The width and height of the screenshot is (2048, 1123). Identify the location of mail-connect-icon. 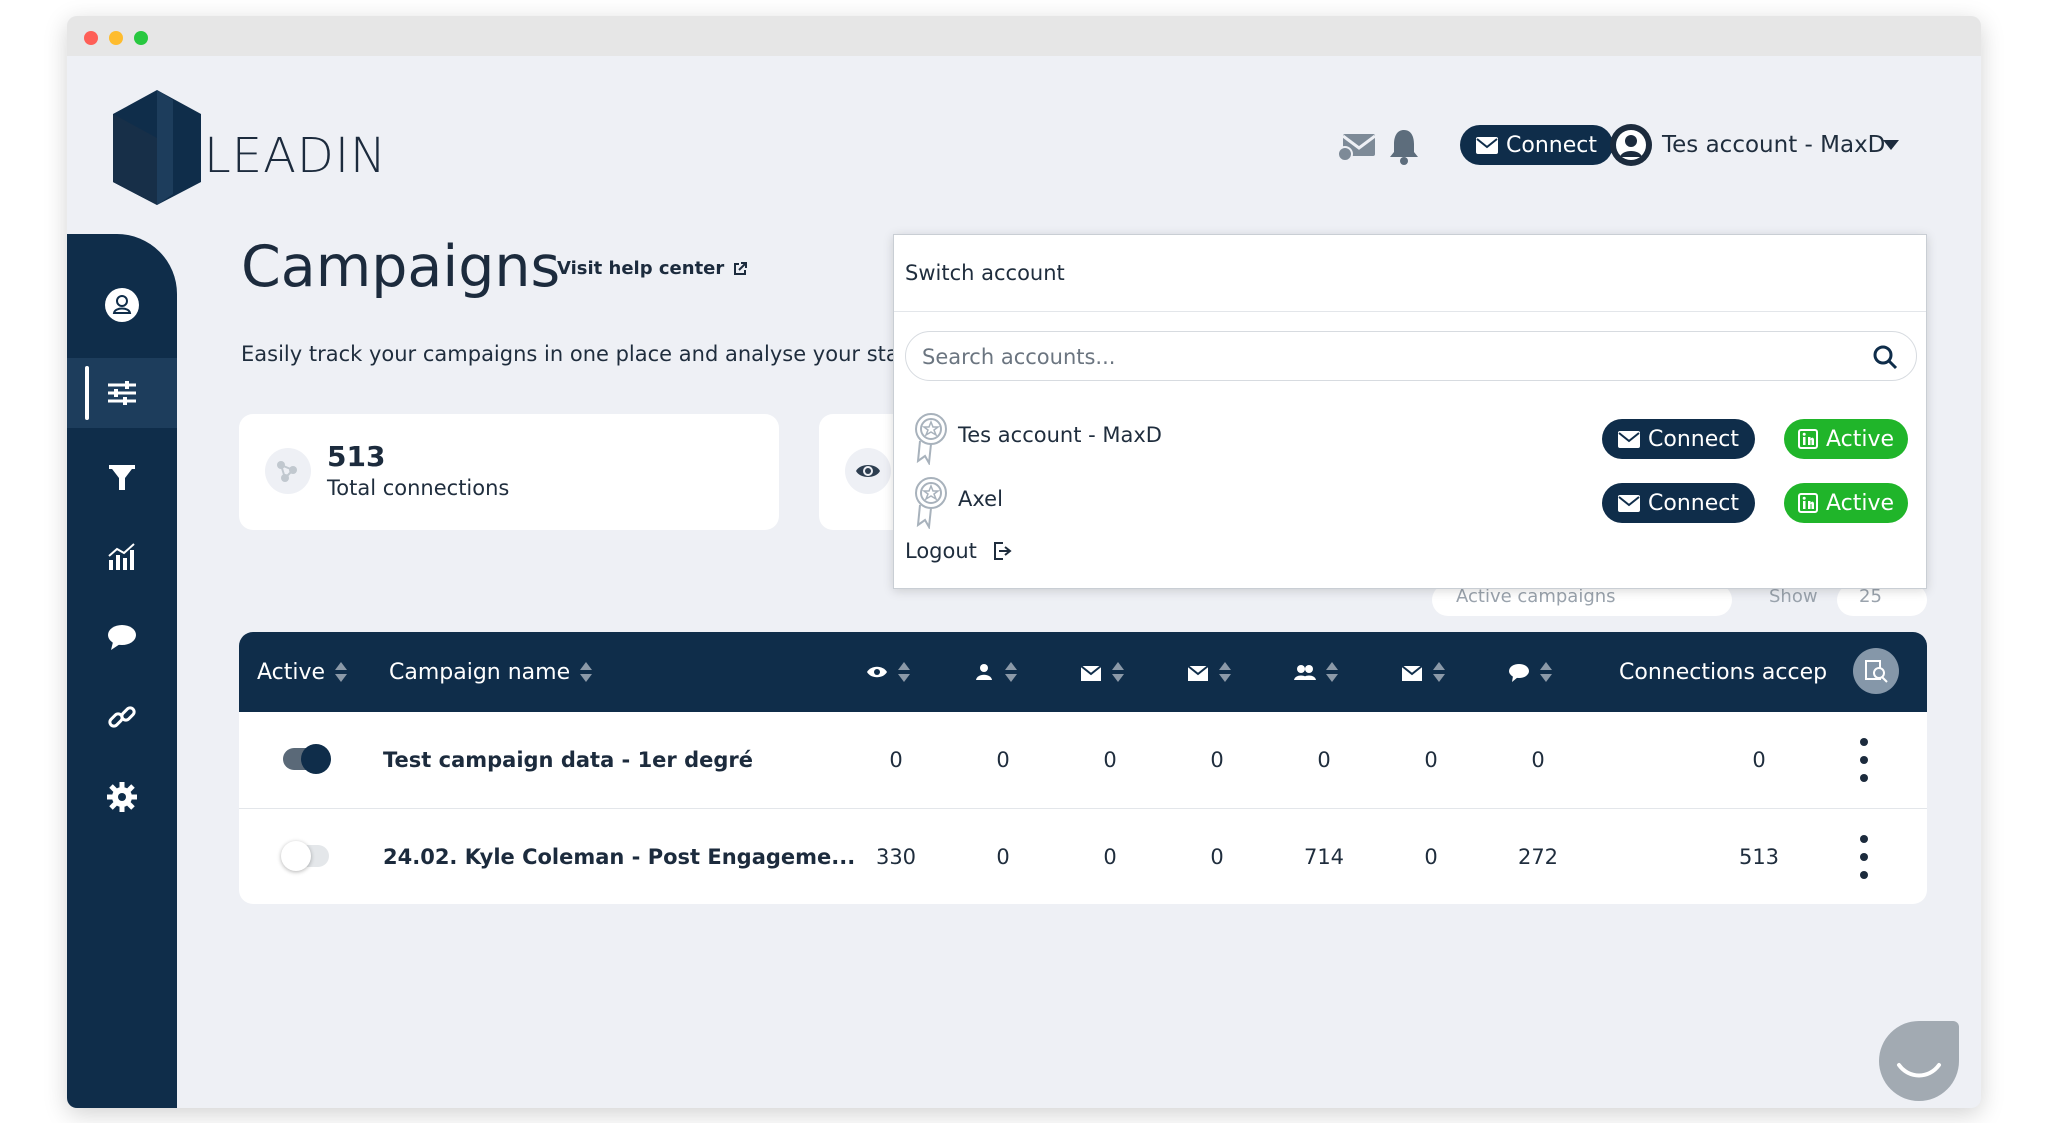
(1357, 146).